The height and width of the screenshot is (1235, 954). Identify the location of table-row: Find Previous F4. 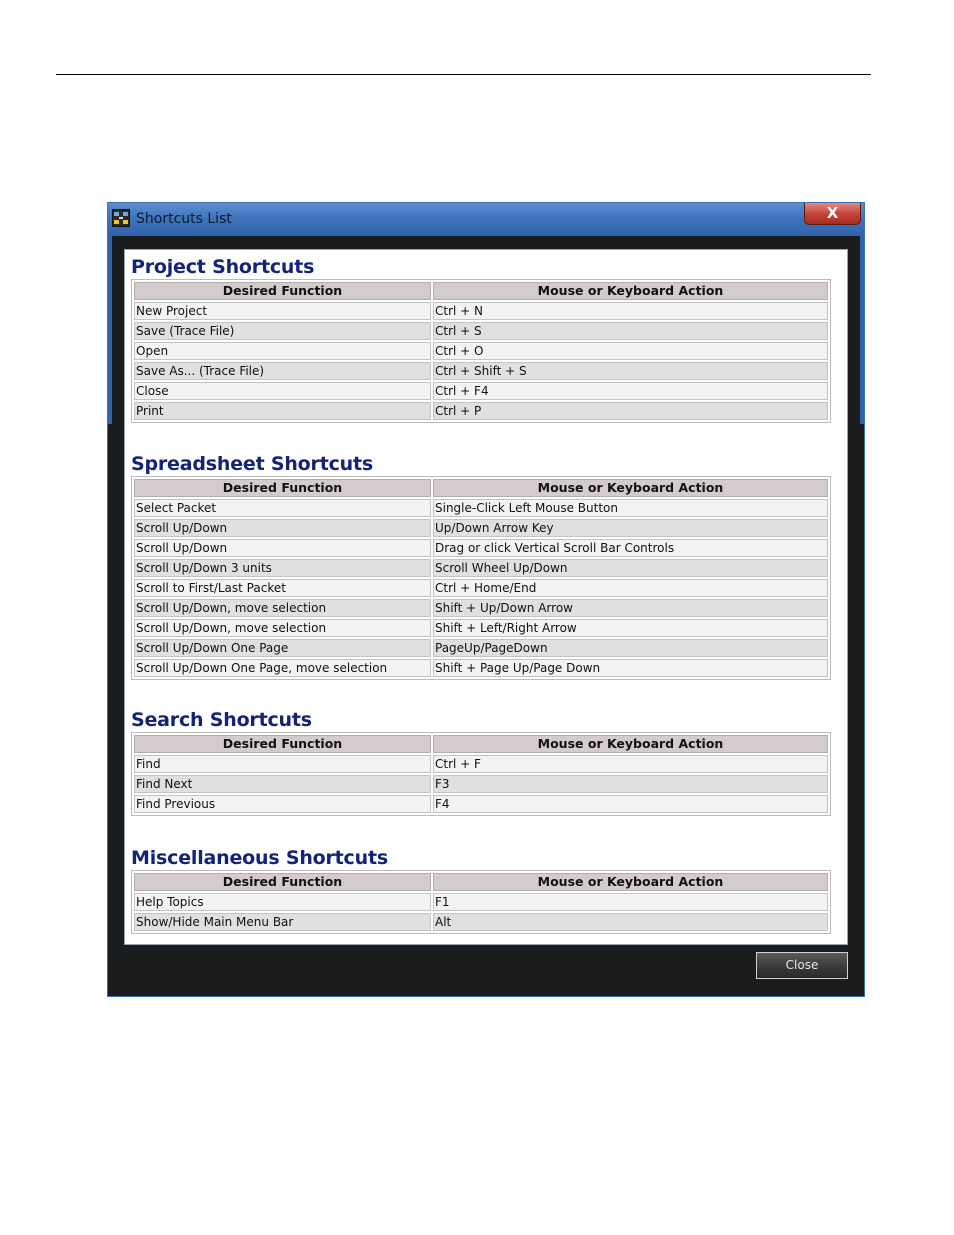
(481, 804).